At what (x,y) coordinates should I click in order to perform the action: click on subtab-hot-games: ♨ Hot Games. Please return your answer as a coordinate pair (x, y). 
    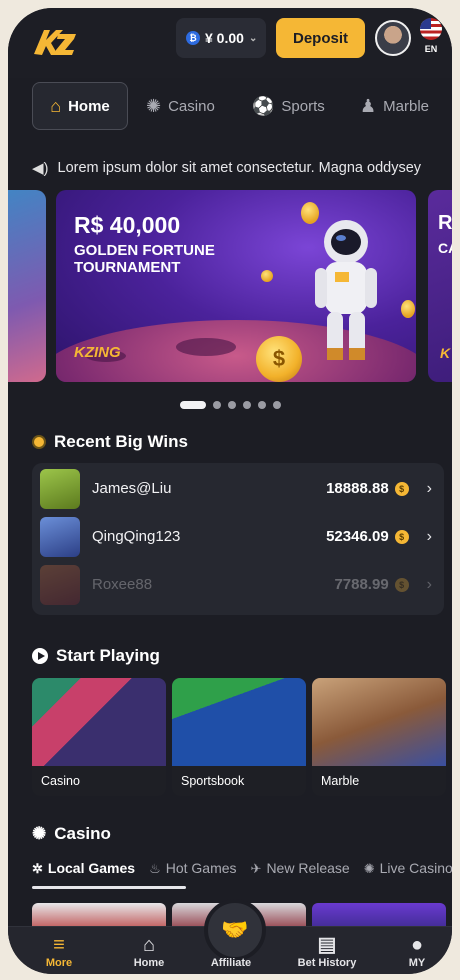
    Looking at the image, I should click on (192, 868).